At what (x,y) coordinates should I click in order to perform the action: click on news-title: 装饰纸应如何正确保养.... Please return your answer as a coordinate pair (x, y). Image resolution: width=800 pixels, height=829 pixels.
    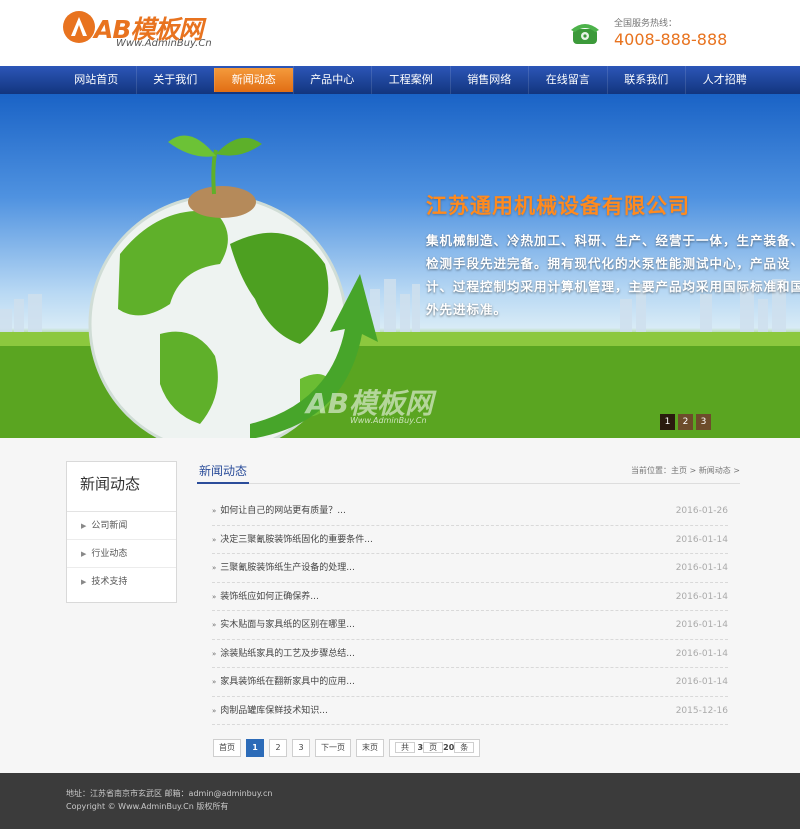
    Looking at the image, I should click on (269, 597).